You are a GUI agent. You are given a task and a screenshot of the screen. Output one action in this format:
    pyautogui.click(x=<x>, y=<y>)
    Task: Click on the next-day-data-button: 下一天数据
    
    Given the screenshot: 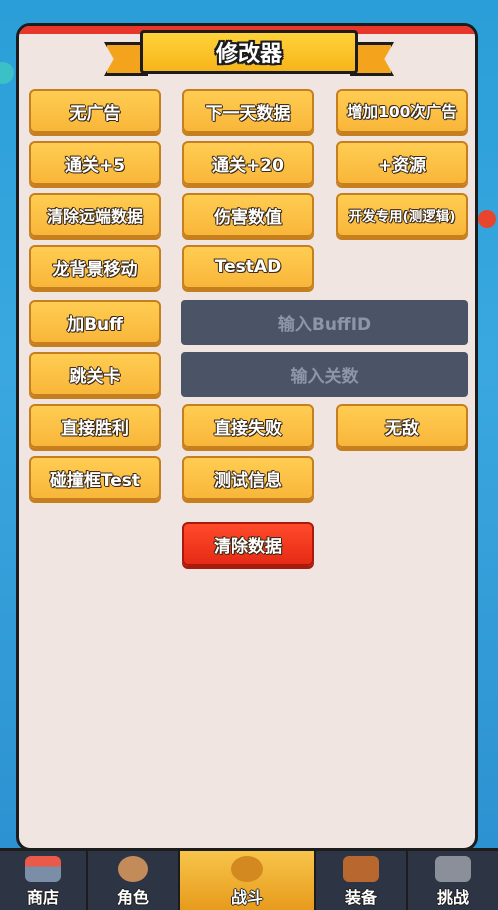 What is the action you would take?
    pyautogui.click(x=248, y=111)
    